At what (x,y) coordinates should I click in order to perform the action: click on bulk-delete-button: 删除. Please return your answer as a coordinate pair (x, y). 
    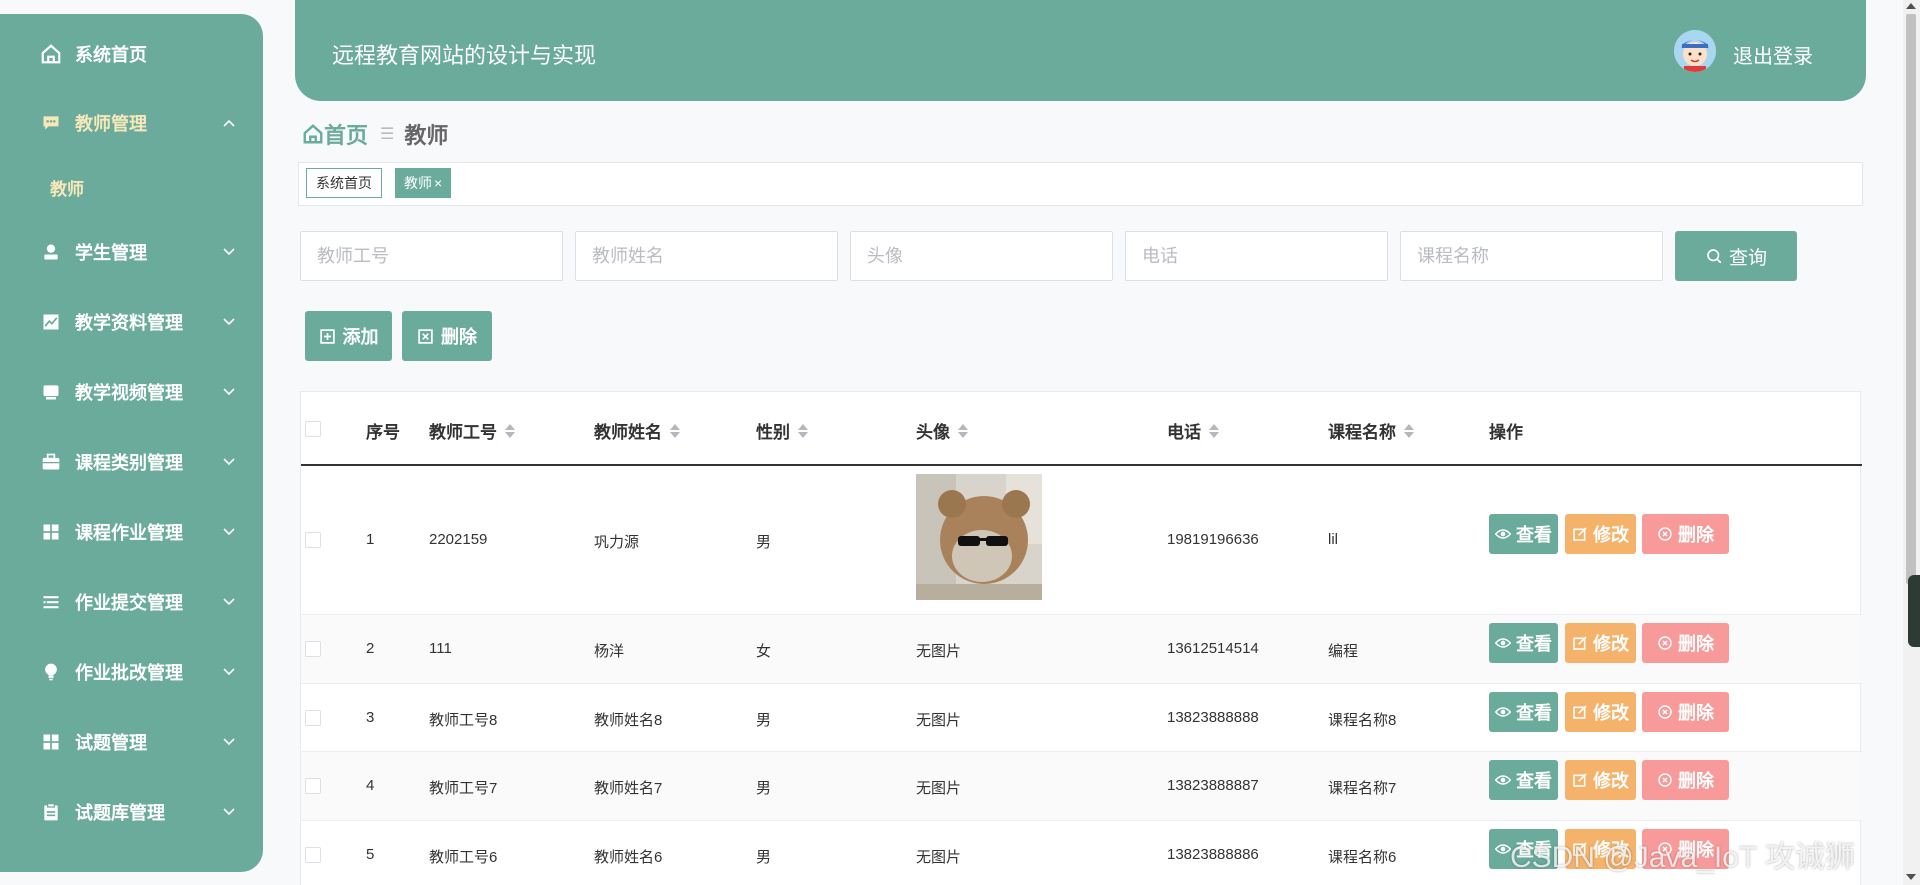
    Looking at the image, I should click on (447, 336).